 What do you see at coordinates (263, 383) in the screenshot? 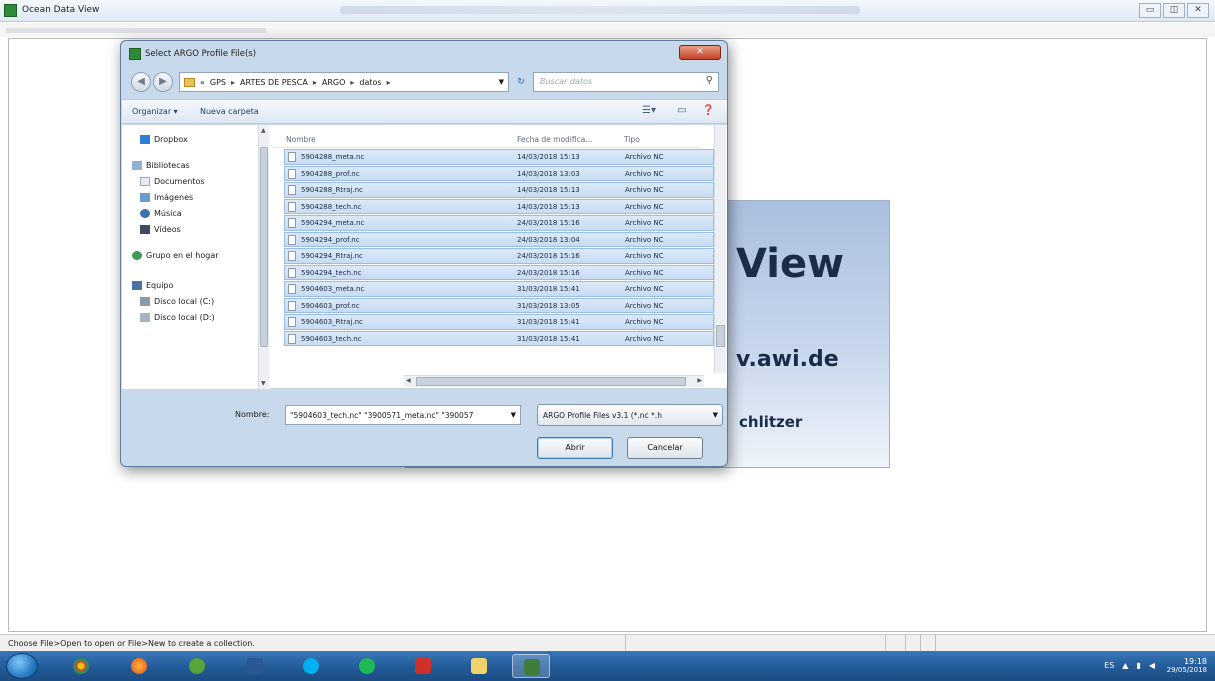
I see `scroll-down-icon: ▼` at bounding box center [263, 383].